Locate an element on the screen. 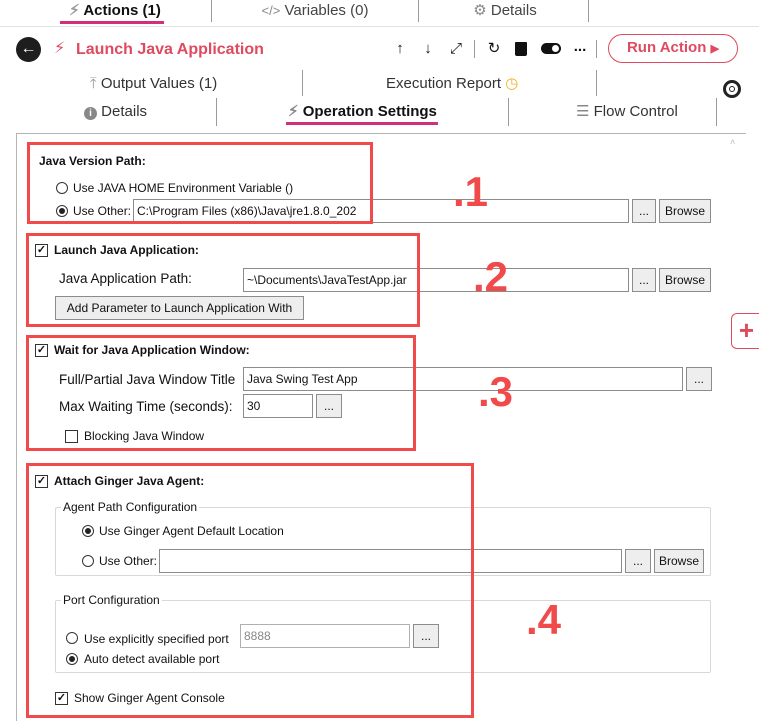 The image size is (759, 721). code-icon: </> is located at coordinates (271, 10).